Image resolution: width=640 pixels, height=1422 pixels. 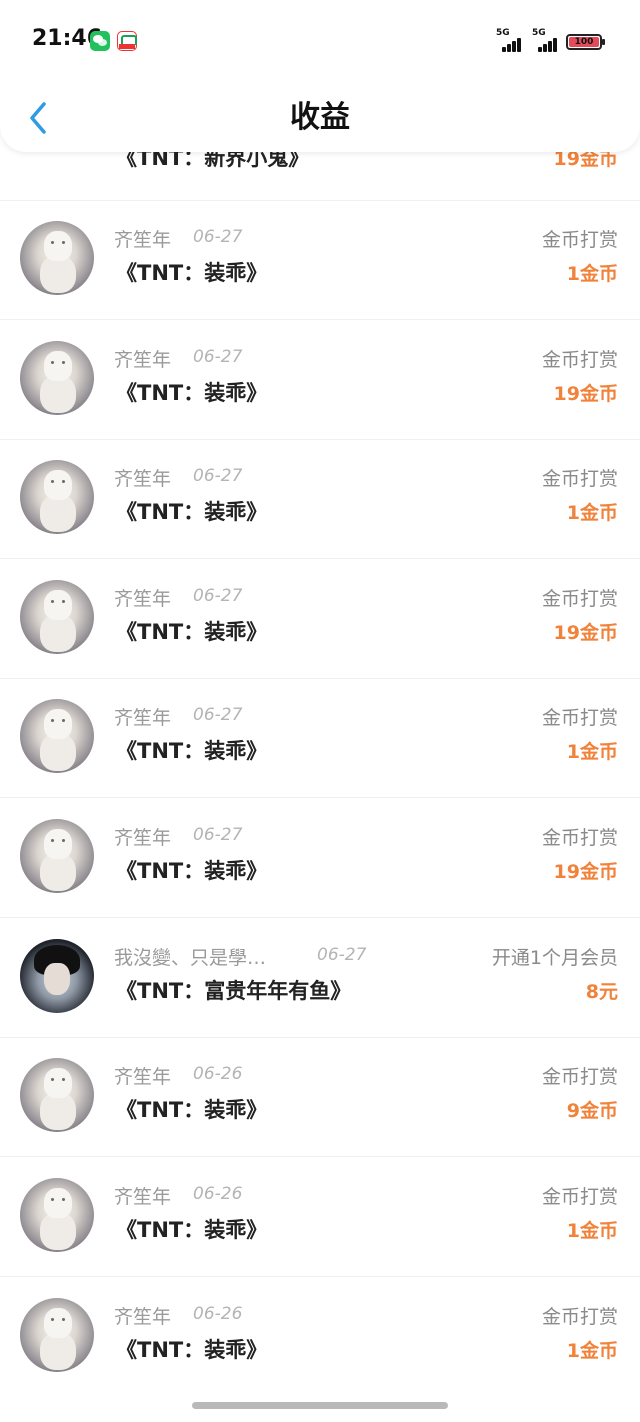 What do you see at coordinates (320, 40) in the screenshot?
I see `status-bar: 21:46 5G 5G 100` at bounding box center [320, 40].